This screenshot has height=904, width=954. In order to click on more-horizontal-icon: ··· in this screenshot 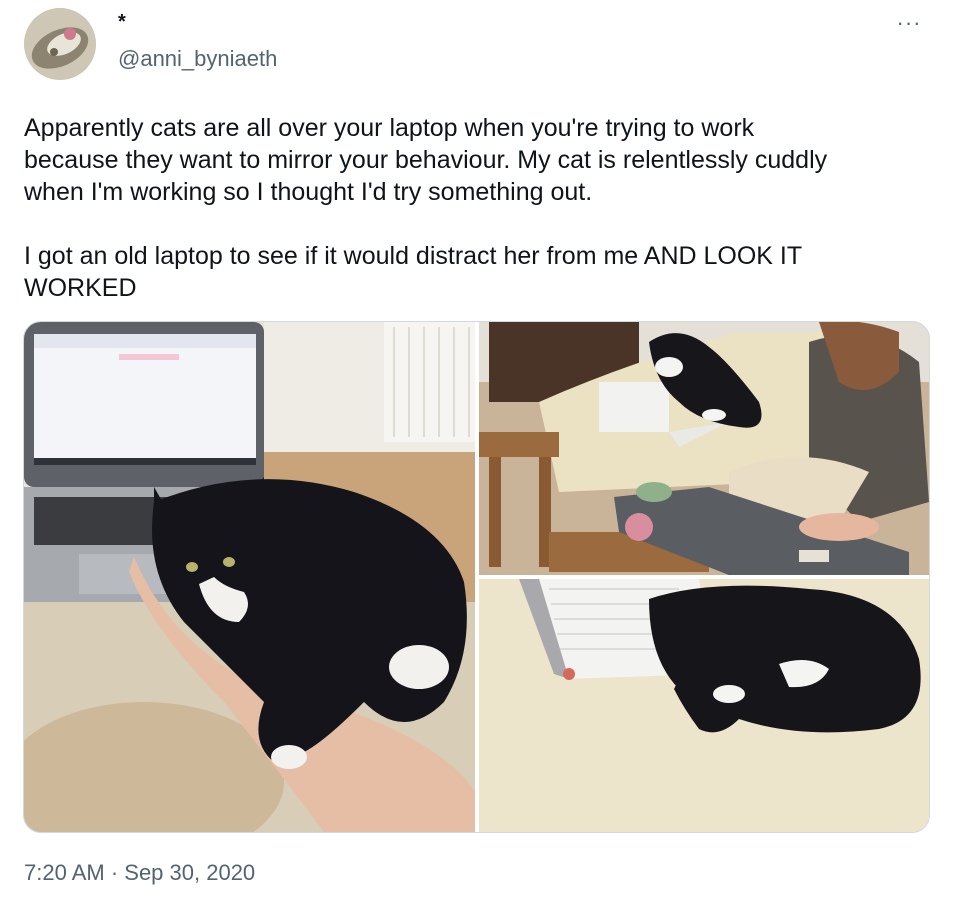, I will do `click(909, 24)`.